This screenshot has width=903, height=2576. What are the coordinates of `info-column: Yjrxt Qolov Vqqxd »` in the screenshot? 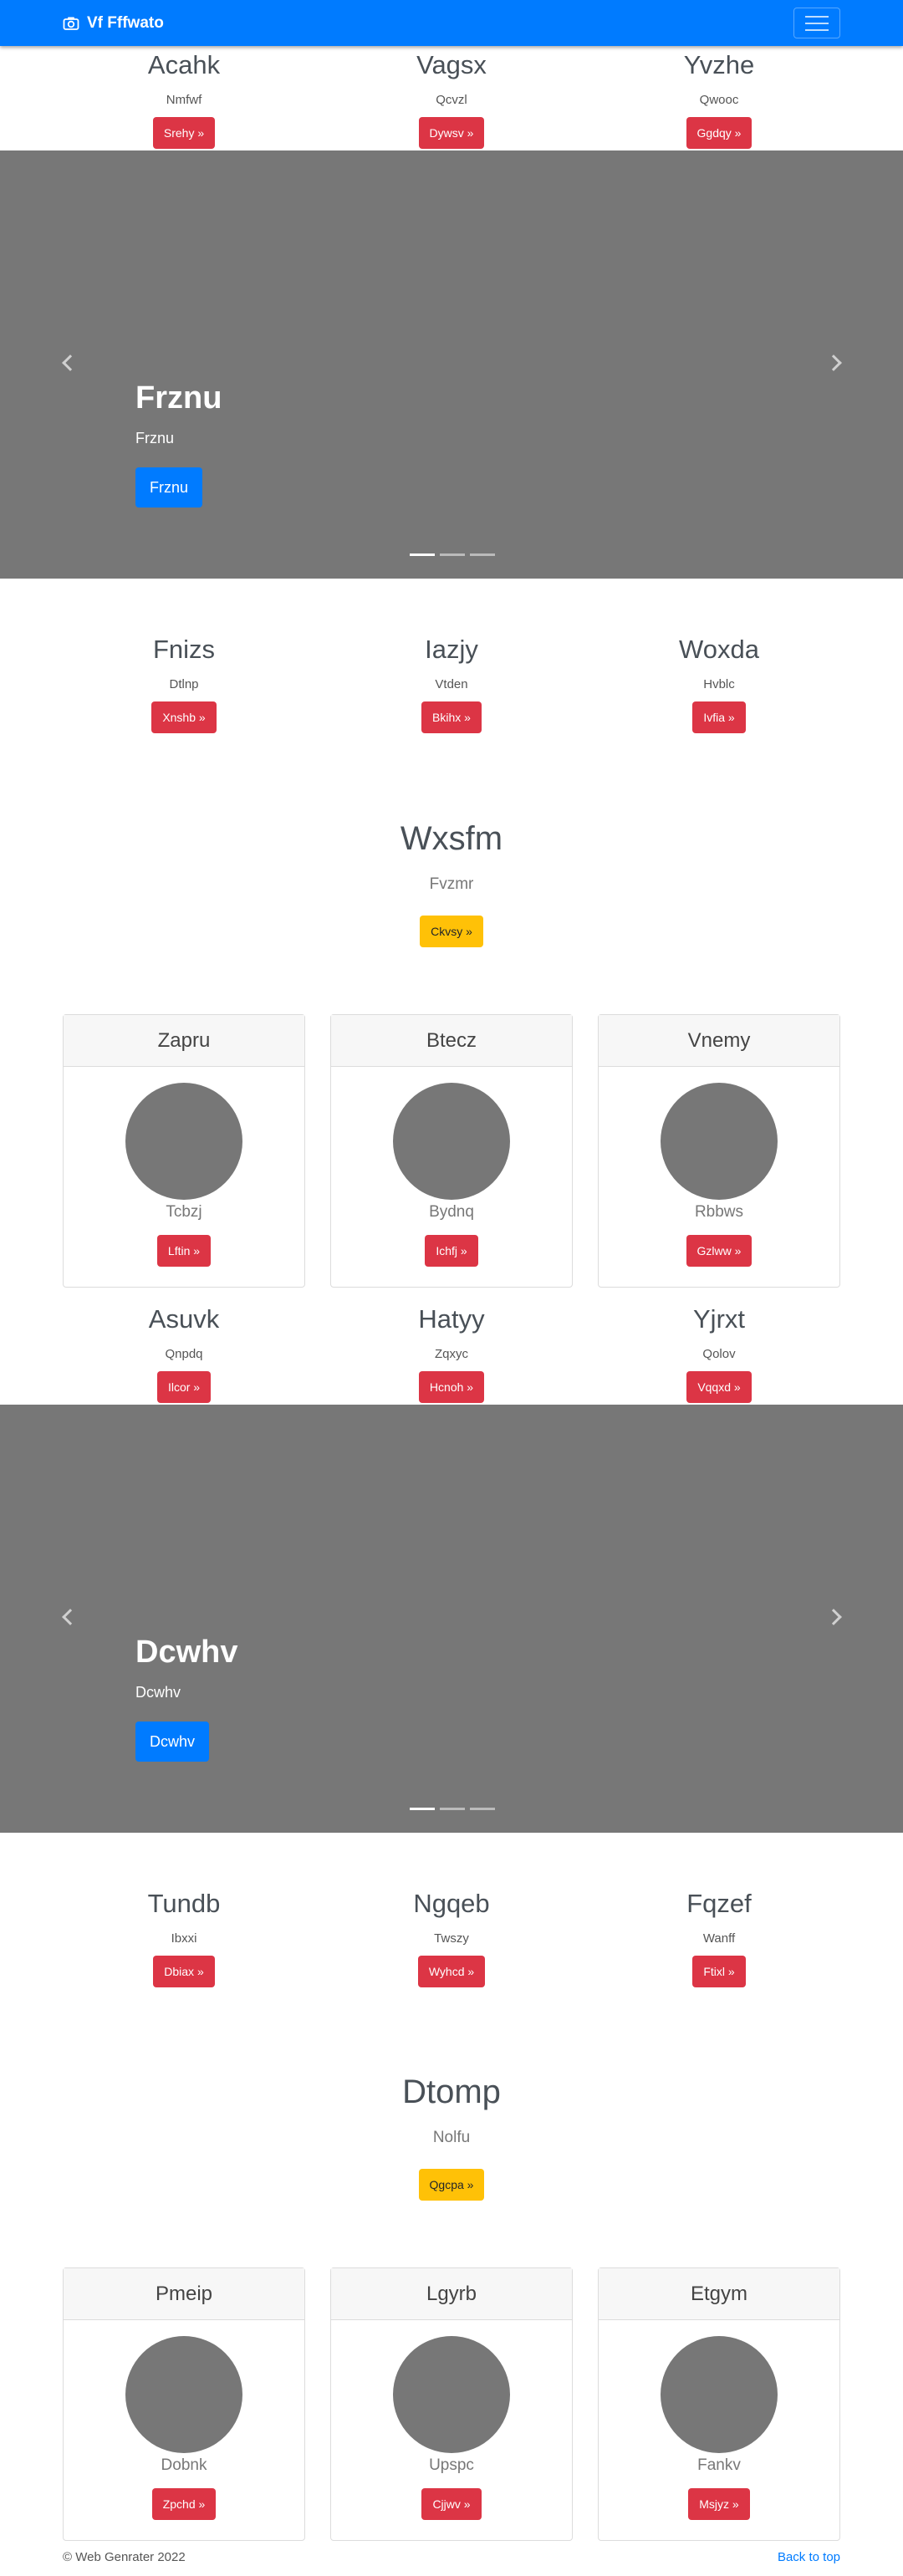 It's located at (719, 1354).